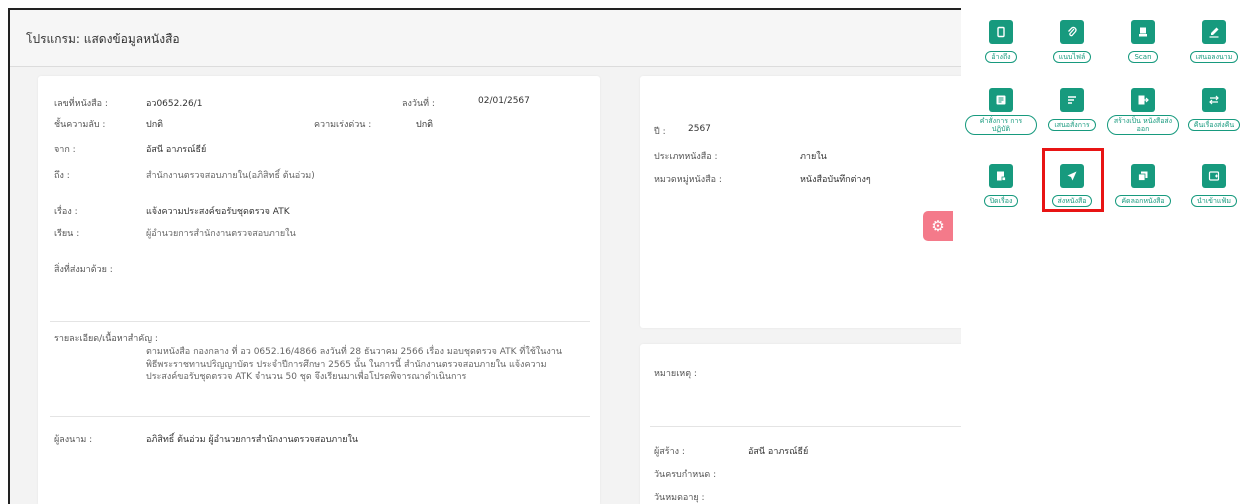  What do you see at coordinates (679, 498) in the screenshot?
I see `expire-date-label: วันหมดอายุ :` at bounding box center [679, 498].